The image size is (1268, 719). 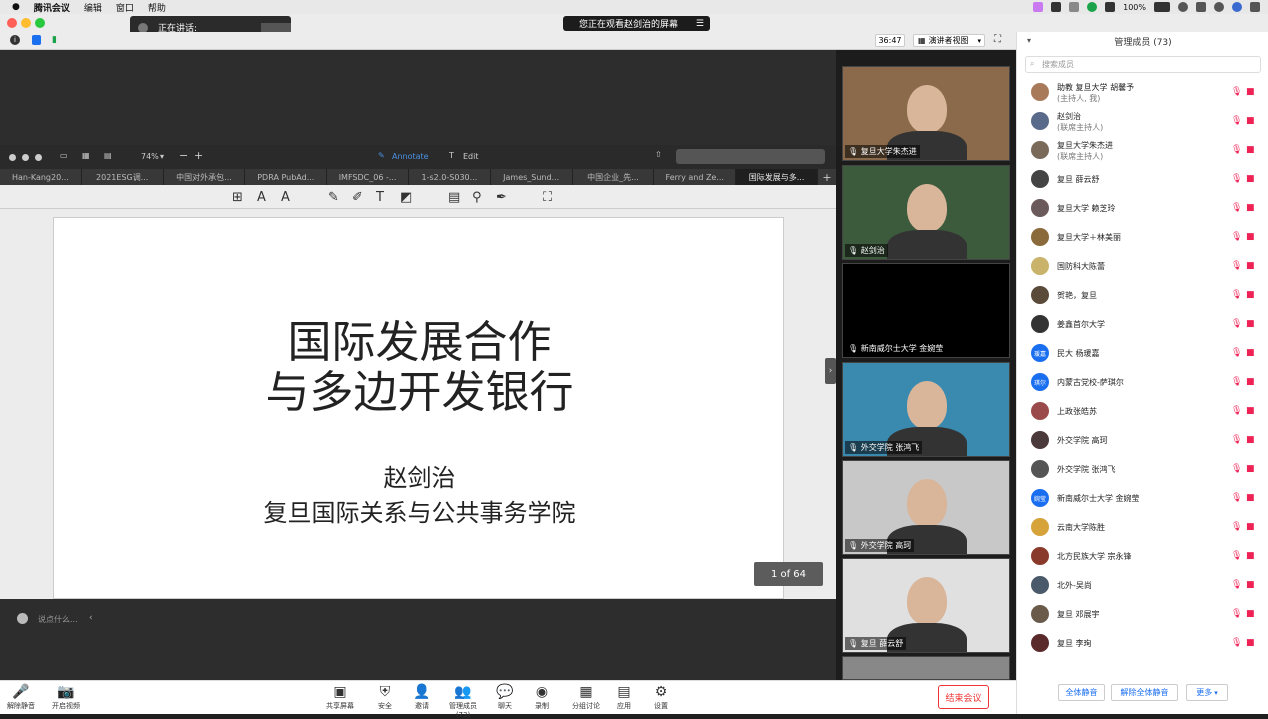 I want to click on thumbnail-icon: ▦, so click(x=86, y=155).